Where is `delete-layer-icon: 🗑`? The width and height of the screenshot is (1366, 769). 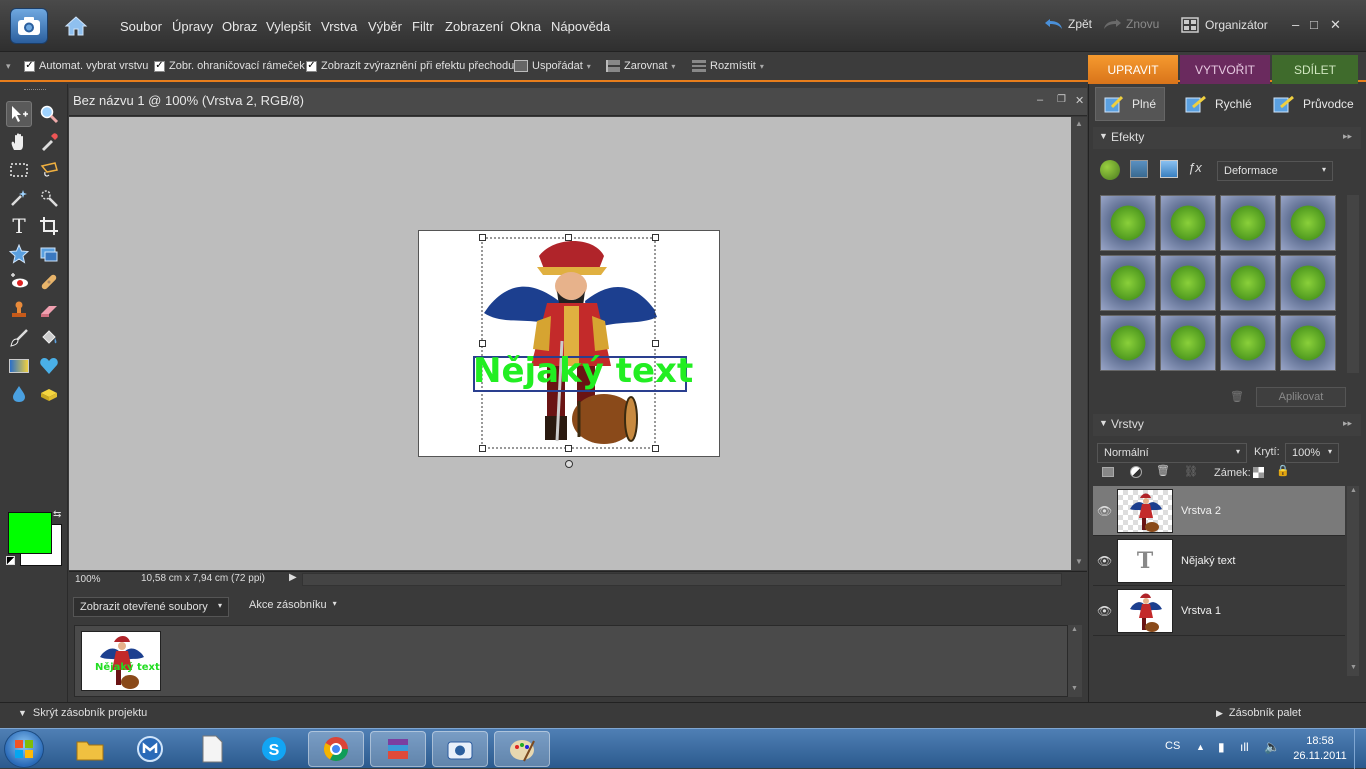 delete-layer-icon: 🗑 is located at coordinates (1163, 470).